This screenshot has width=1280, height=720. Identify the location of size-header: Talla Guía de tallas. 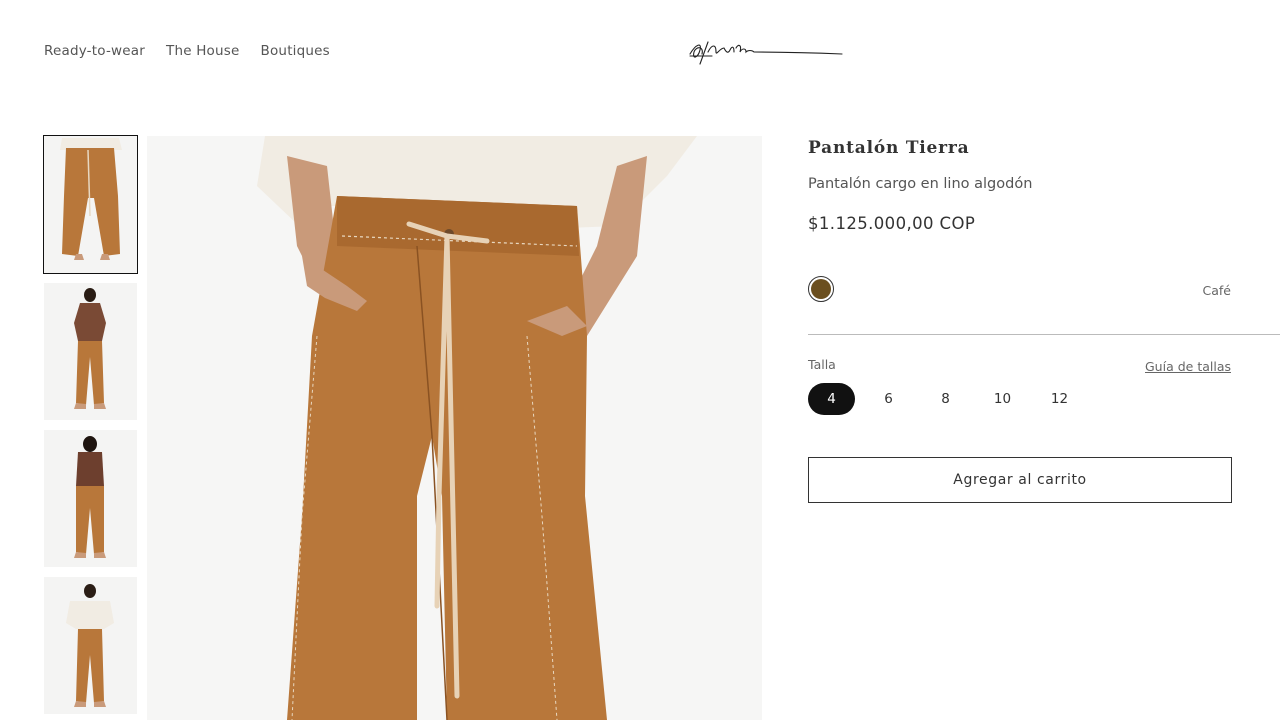
(1044, 365).